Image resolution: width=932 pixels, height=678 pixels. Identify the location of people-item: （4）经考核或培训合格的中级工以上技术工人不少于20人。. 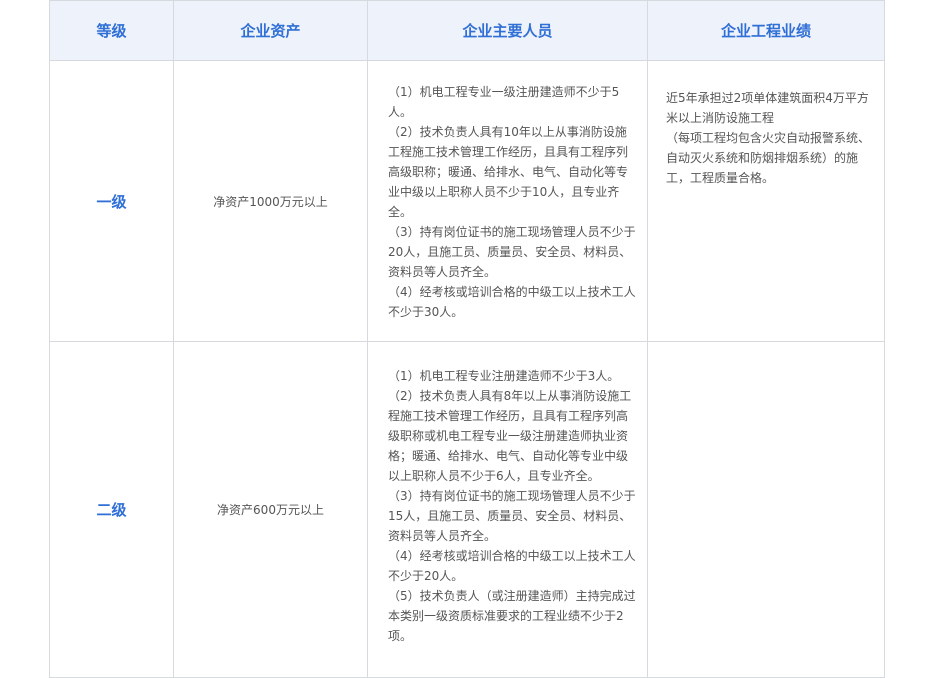
(512, 566).